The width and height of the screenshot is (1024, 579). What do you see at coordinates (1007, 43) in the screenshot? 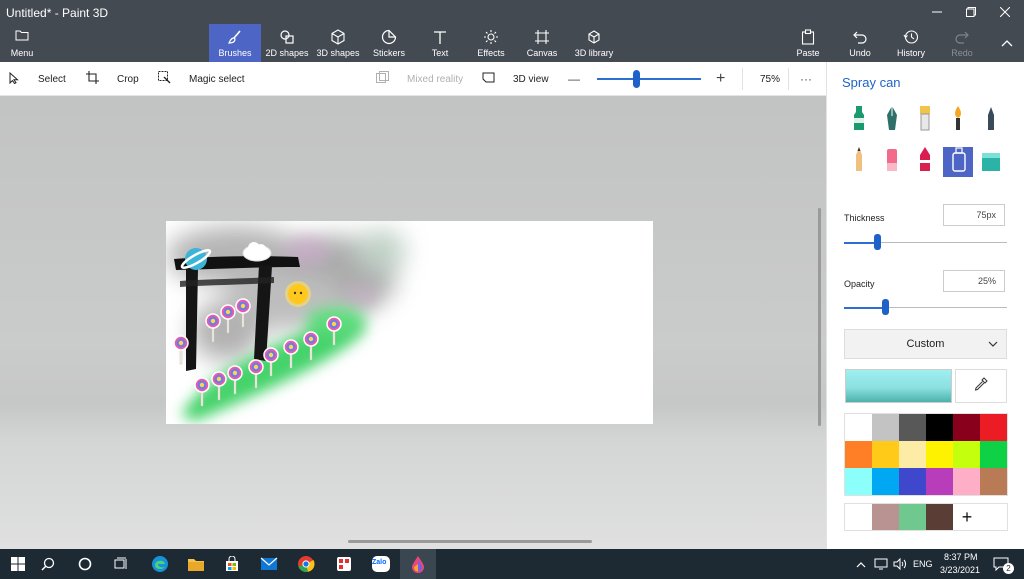
I see `collapse-toolbar-button` at bounding box center [1007, 43].